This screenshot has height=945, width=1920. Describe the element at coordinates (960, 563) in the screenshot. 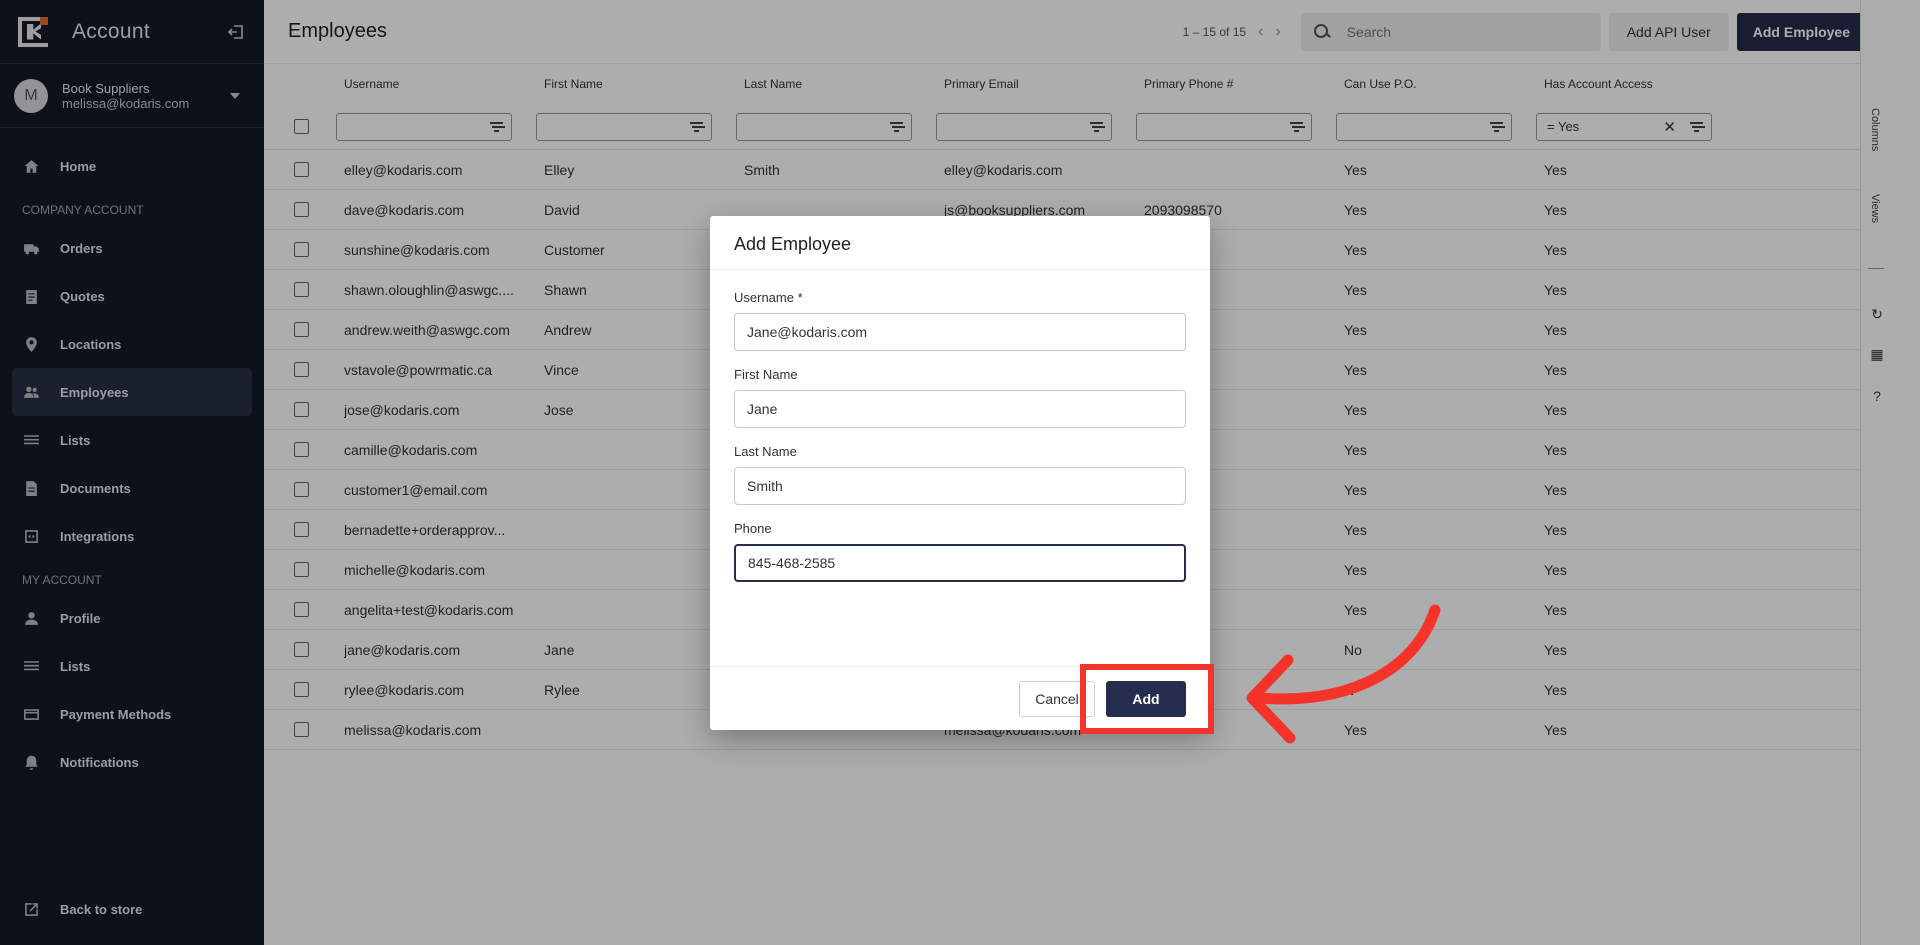

I see `phone-field` at that location.